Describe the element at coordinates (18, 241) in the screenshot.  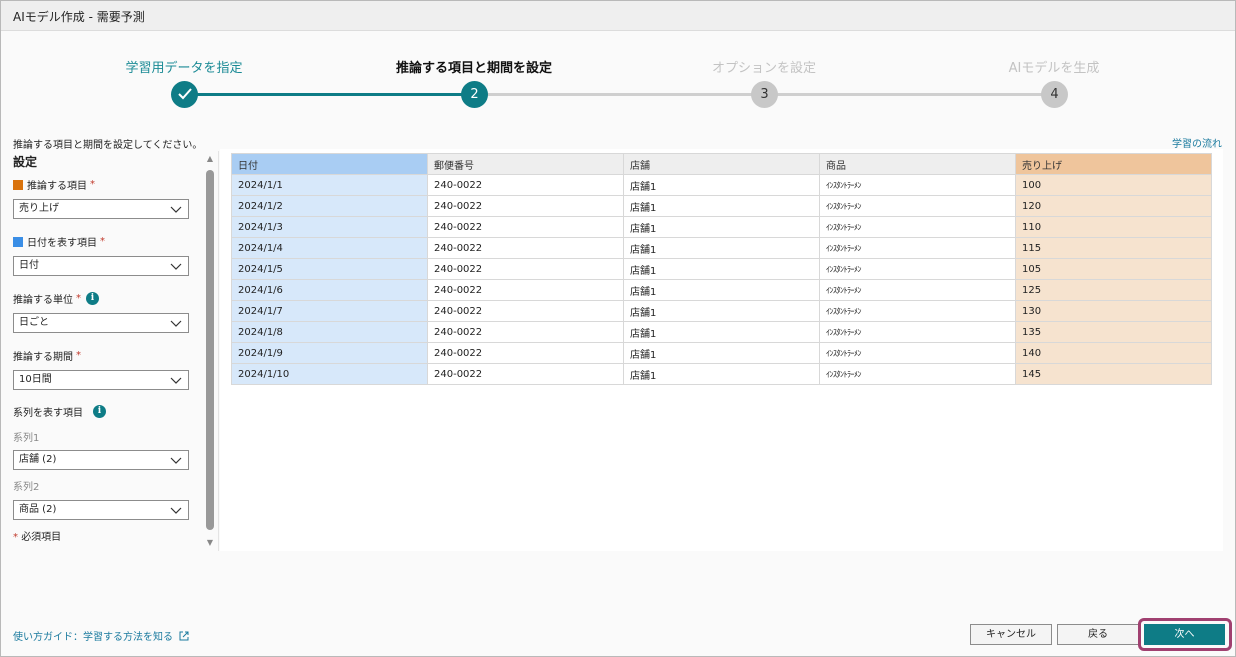
I see `date-color-swatch` at that location.